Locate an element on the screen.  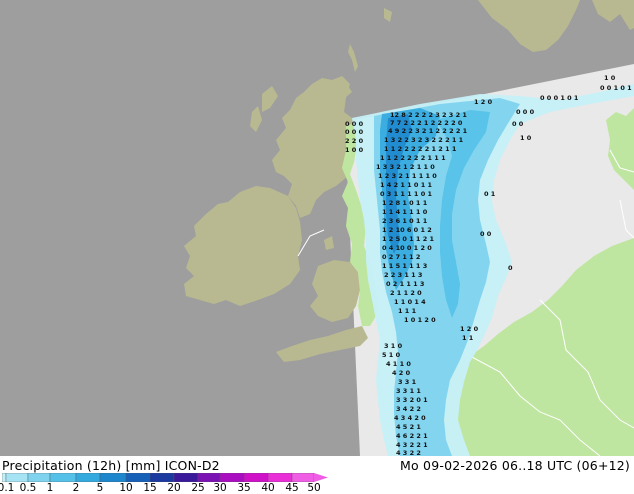
svg-text: 3 3 2 0 1 is located at coordinates (412, 400).